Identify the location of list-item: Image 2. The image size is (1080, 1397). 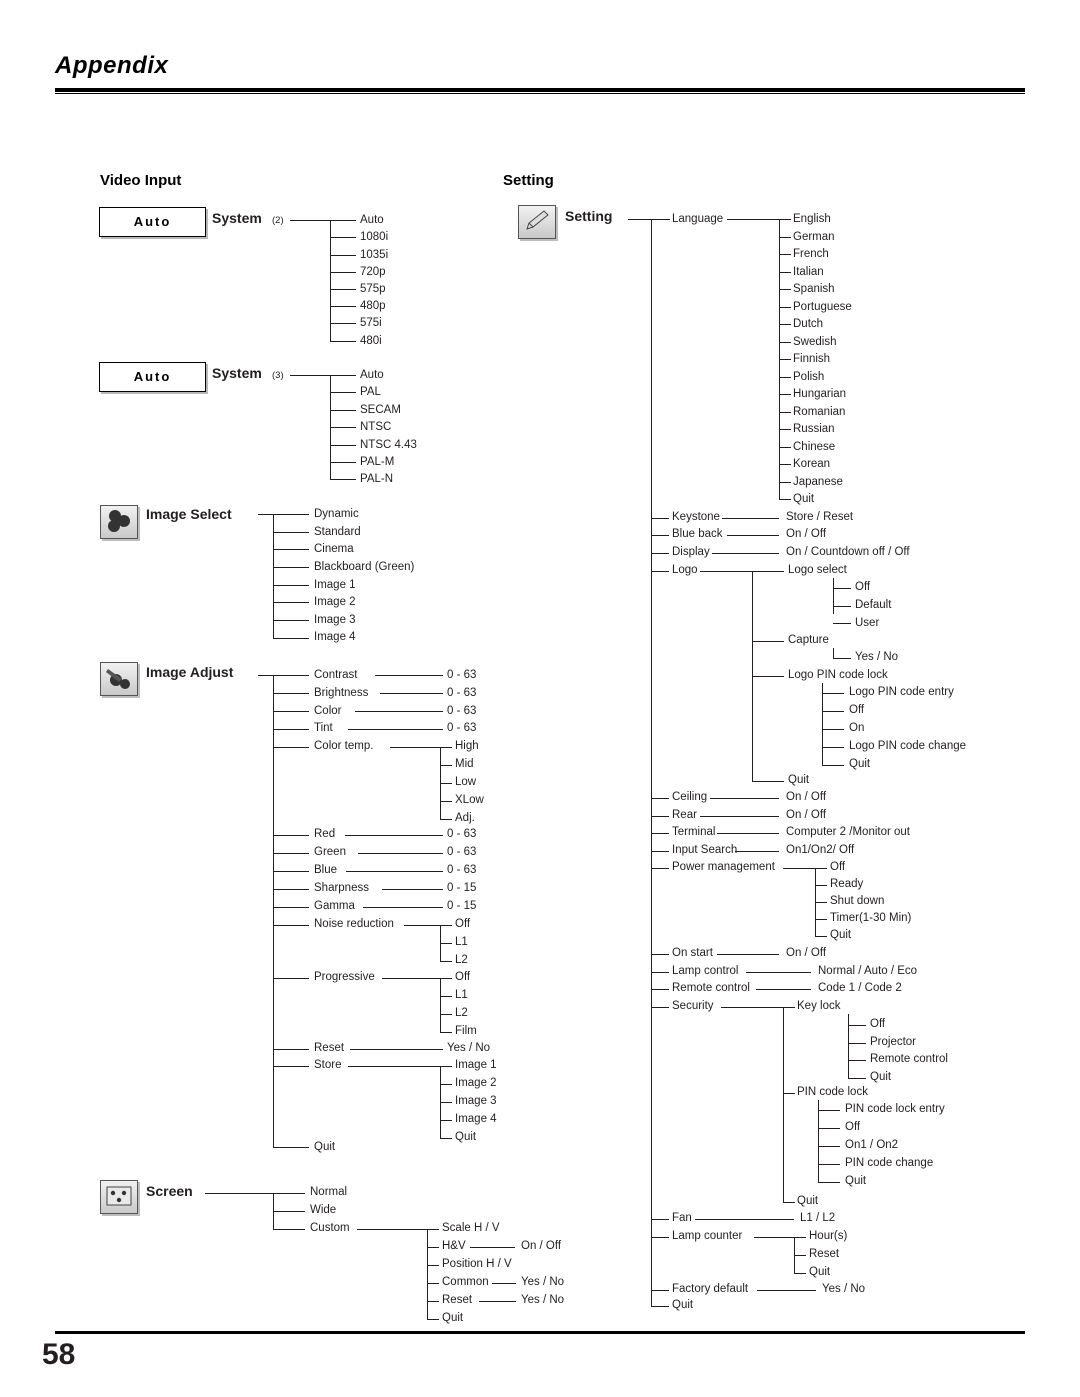
(335, 602).